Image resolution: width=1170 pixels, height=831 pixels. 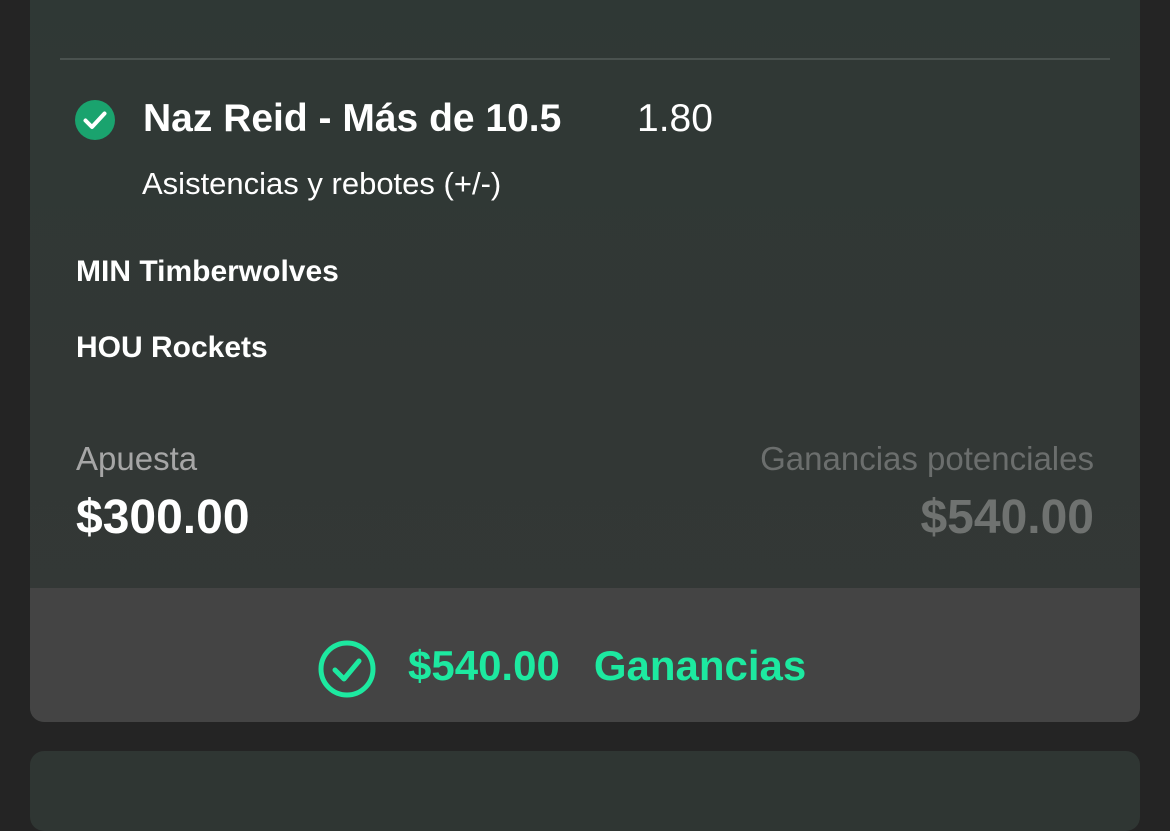 What do you see at coordinates (172, 347) in the screenshot?
I see `team-away: HOU Rockets` at bounding box center [172, 347].